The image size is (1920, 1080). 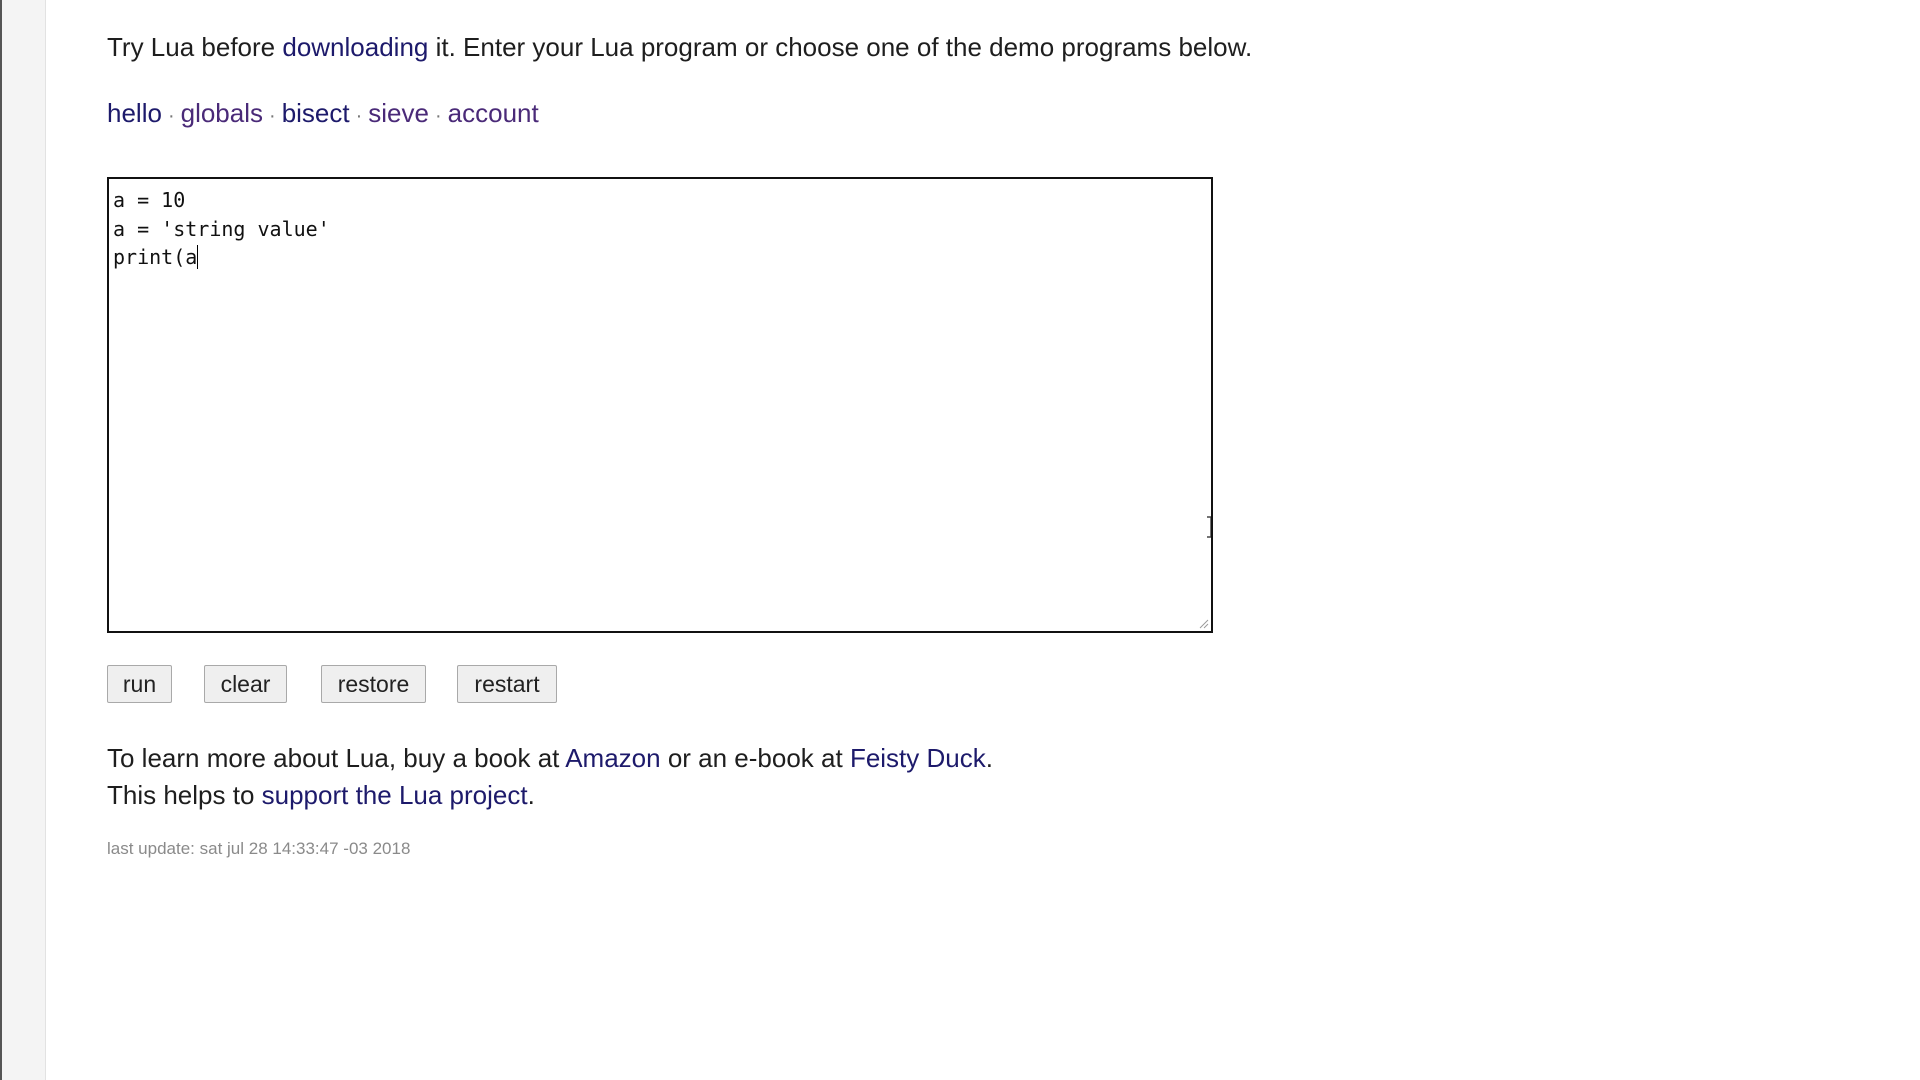 I want to click on clear-button: clear, so click(x=245, y=684).